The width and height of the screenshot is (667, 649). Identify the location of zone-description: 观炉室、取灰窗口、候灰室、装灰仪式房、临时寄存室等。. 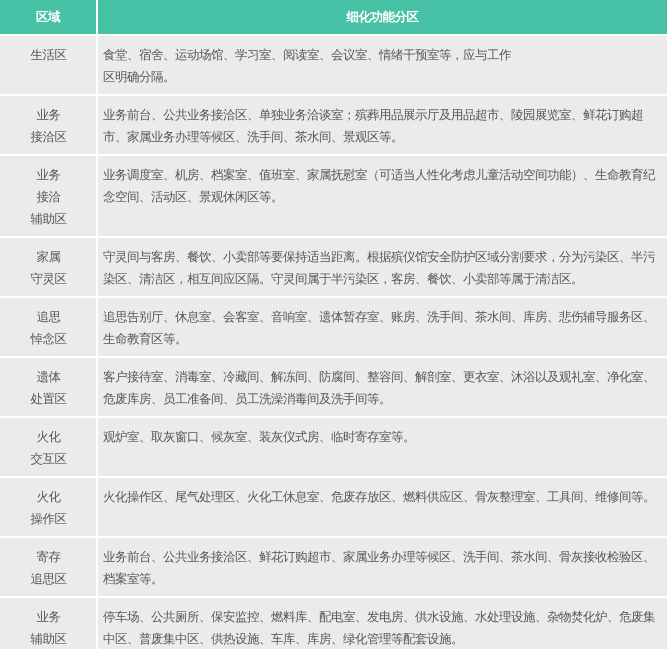
(259, 437).